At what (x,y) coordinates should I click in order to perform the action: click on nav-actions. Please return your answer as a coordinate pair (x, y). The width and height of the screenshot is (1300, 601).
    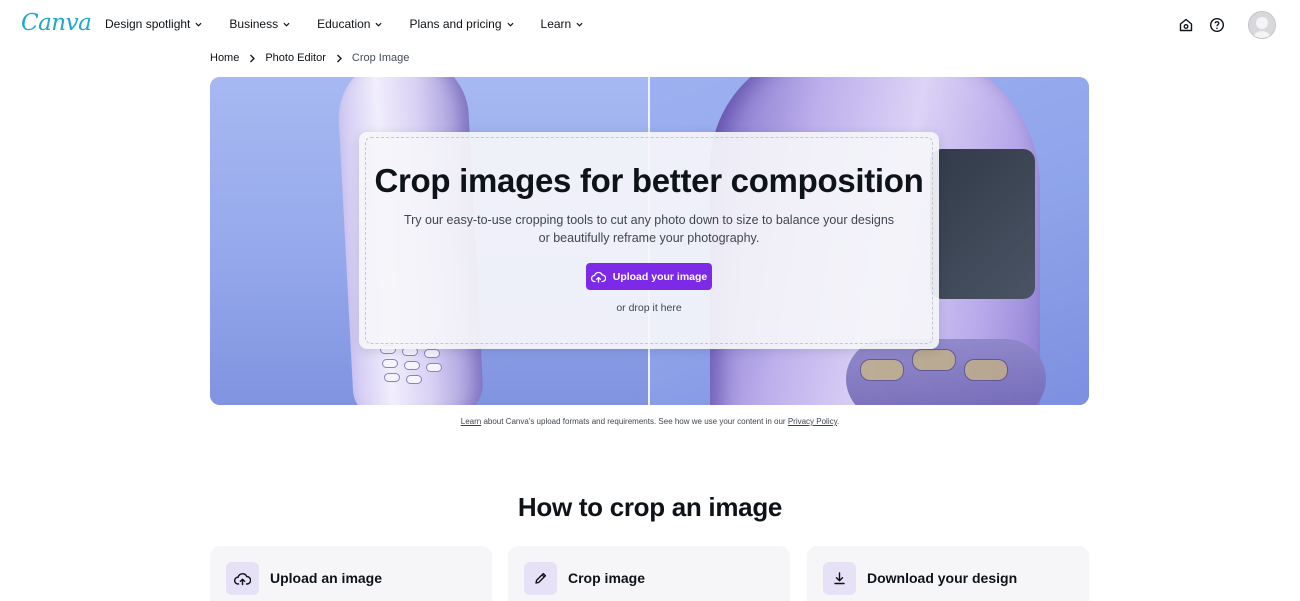
    Looking at the image, I should click on (1226, 25).